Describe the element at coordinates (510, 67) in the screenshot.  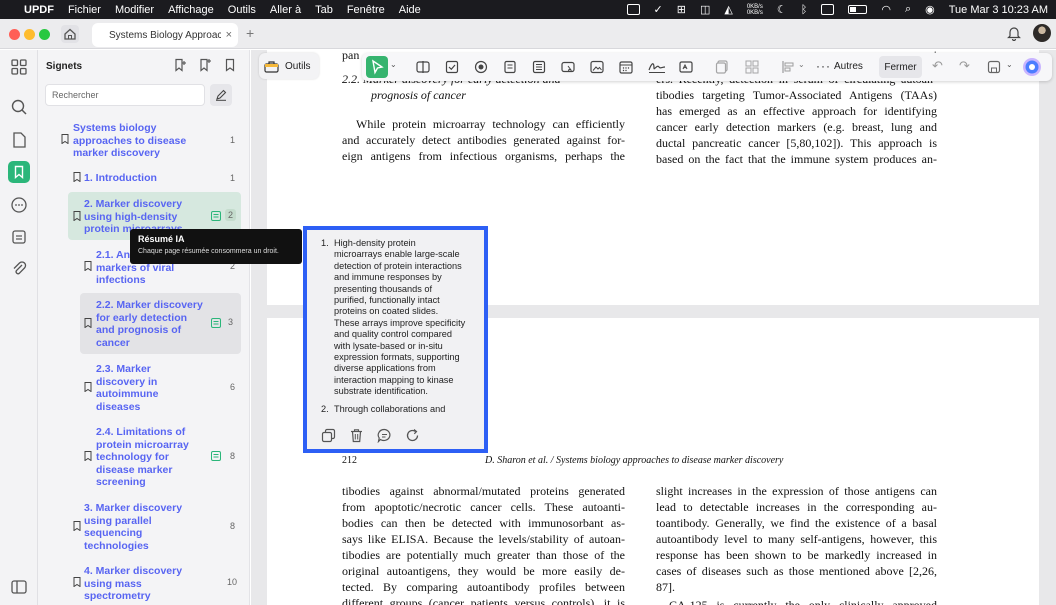
I see `combo-box-icon` at that location.